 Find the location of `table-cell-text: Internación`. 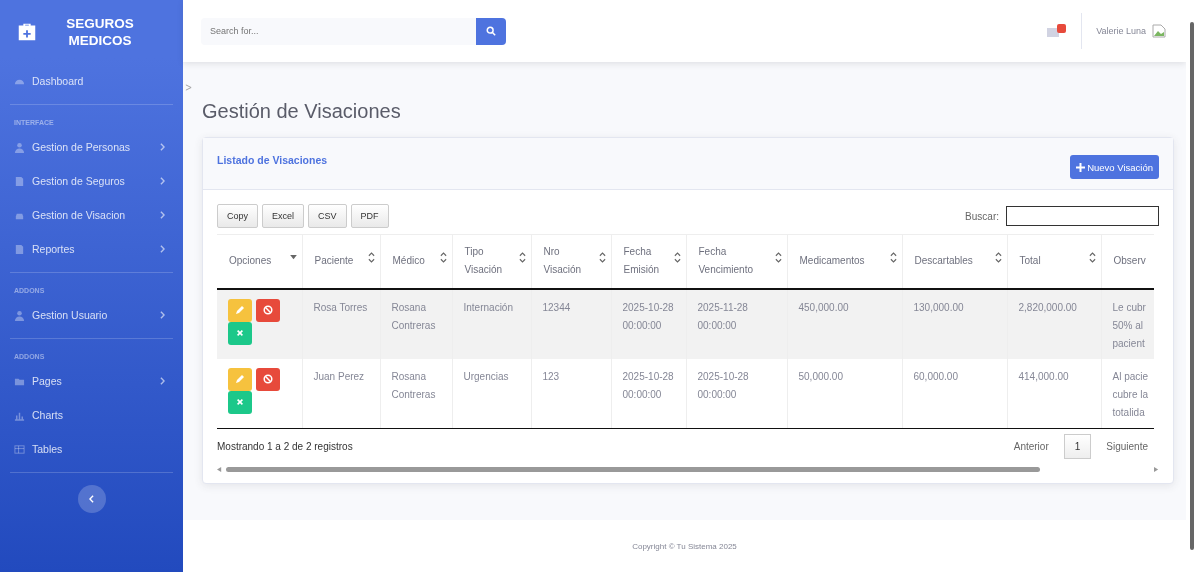

table-cell-text: Internación is located at coordinates (488, 307).